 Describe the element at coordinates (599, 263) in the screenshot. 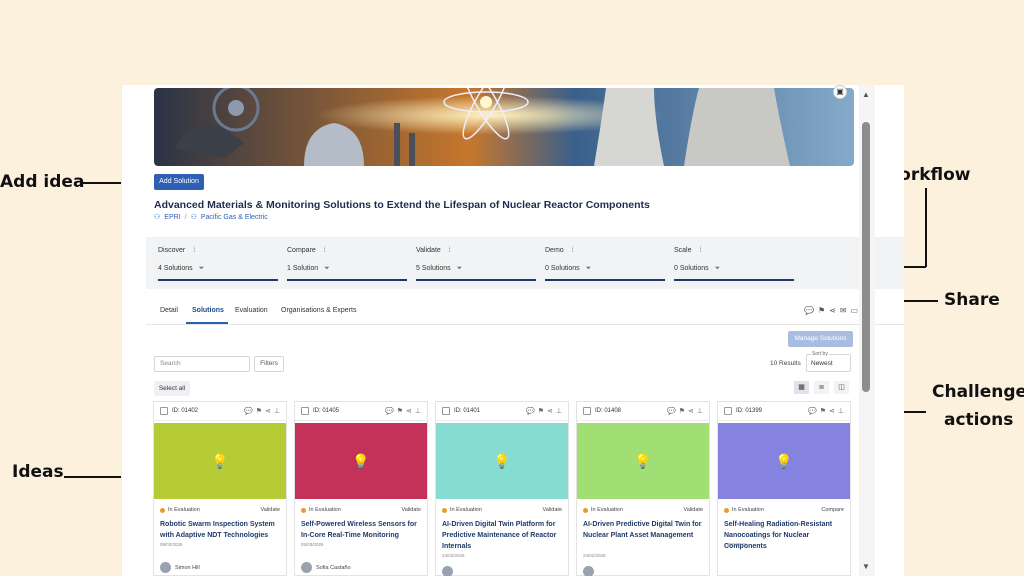

I see `workflow-stage-demo: Demo ⁞ 0 Solutions ⏷` at that location.